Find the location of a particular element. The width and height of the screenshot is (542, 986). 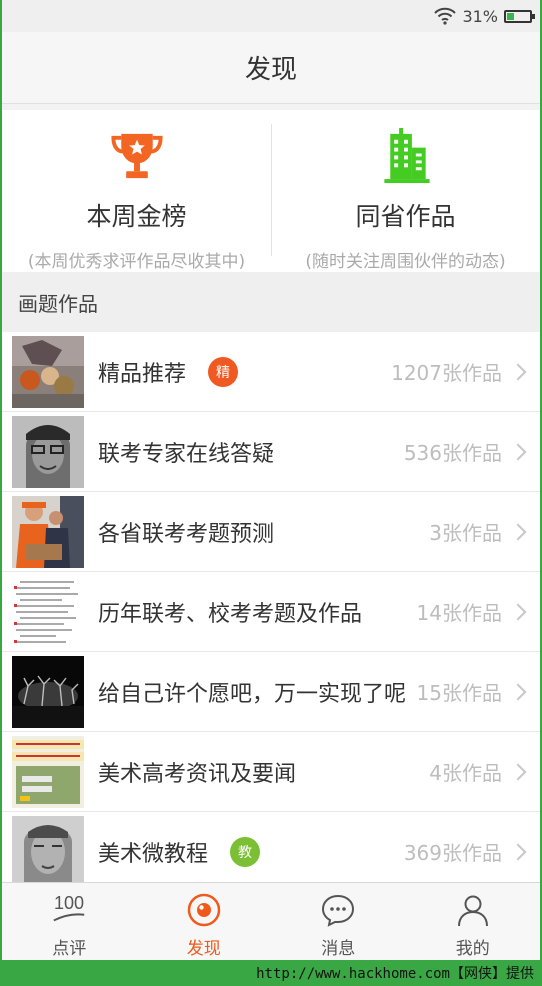

list-item: 各省联考考题预测 3张作品 is located at coordinates (271, 532).